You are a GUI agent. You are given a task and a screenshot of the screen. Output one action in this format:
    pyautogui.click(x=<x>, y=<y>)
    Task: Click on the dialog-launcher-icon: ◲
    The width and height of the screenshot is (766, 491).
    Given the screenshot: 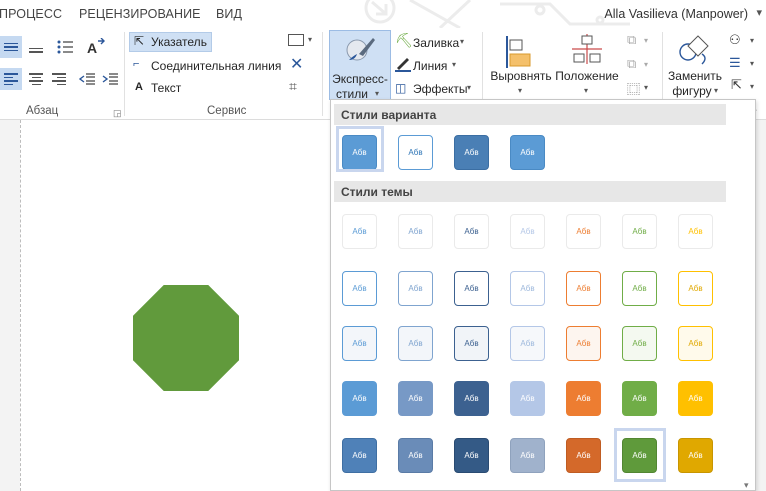 What is the action you would take?
    pyautogui.click(x=117, y=113)
    